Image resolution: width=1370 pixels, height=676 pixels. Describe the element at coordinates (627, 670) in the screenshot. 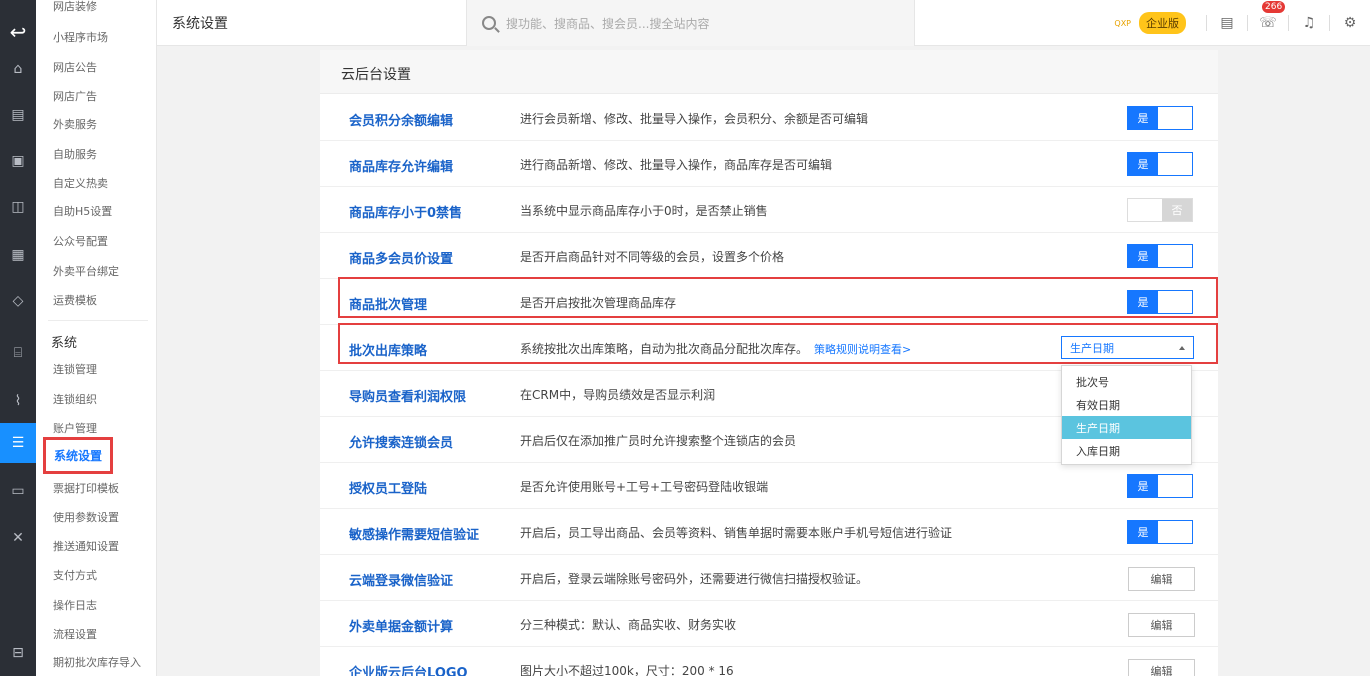

I see `setting-description: 图片大小不超过100k，尺寸：200 * 16` at that location.